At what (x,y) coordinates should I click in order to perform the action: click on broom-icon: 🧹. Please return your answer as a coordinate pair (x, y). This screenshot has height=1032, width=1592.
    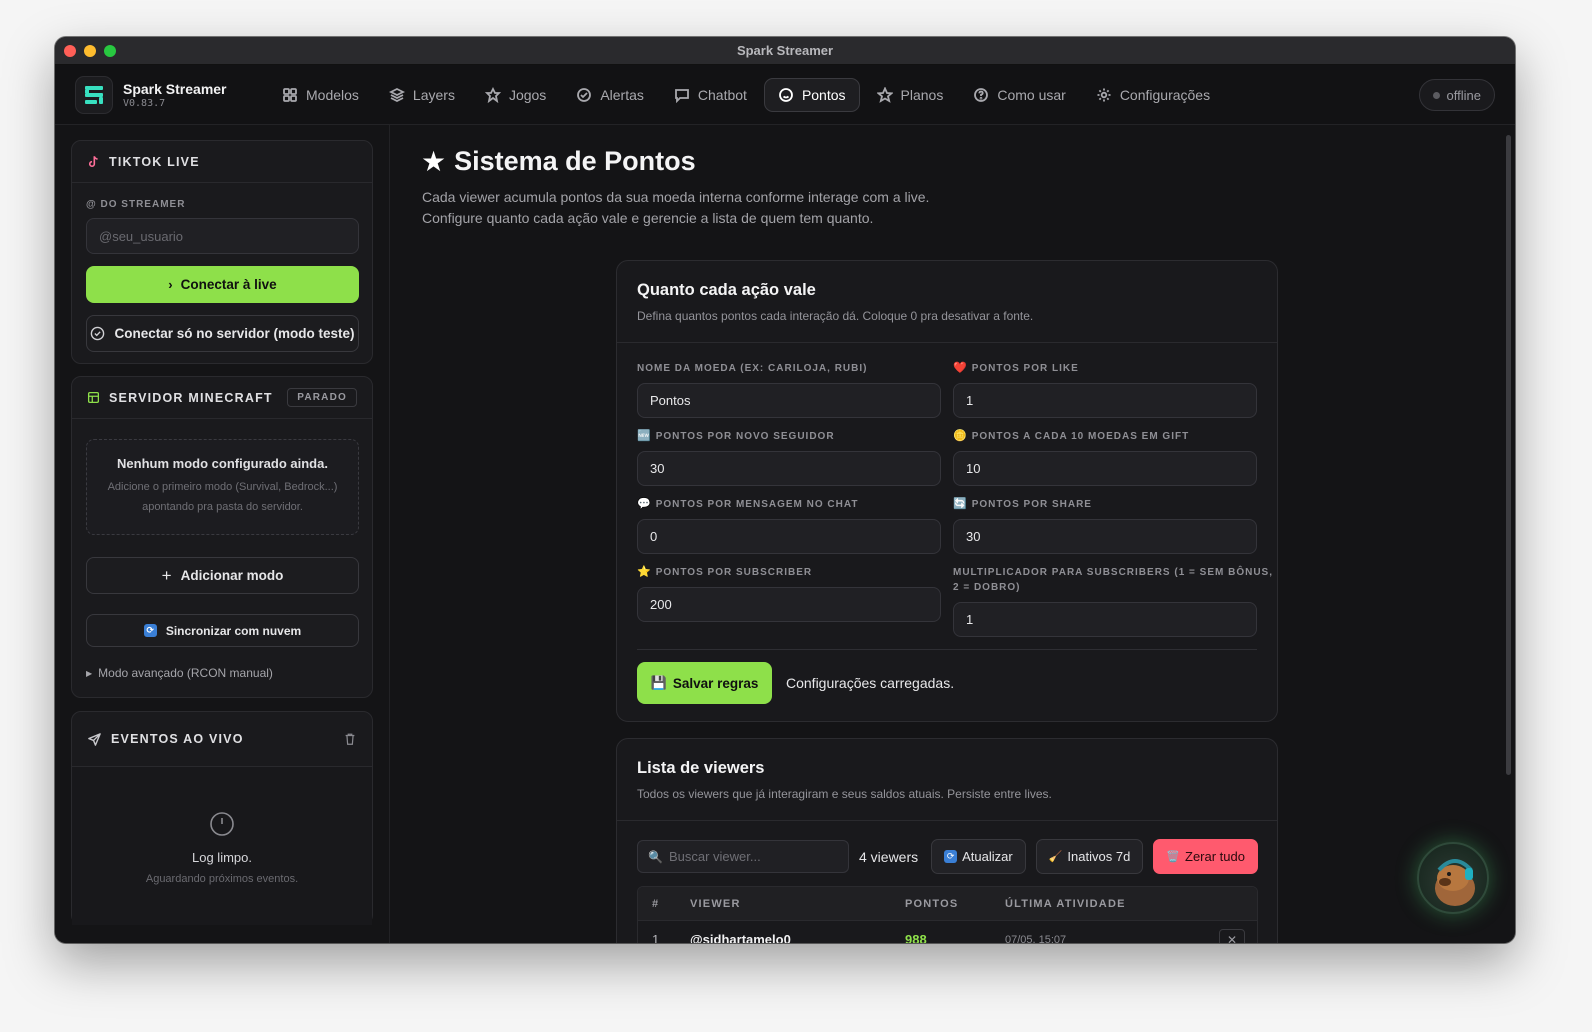
    Looking at the image, I should click on (1055, 857).